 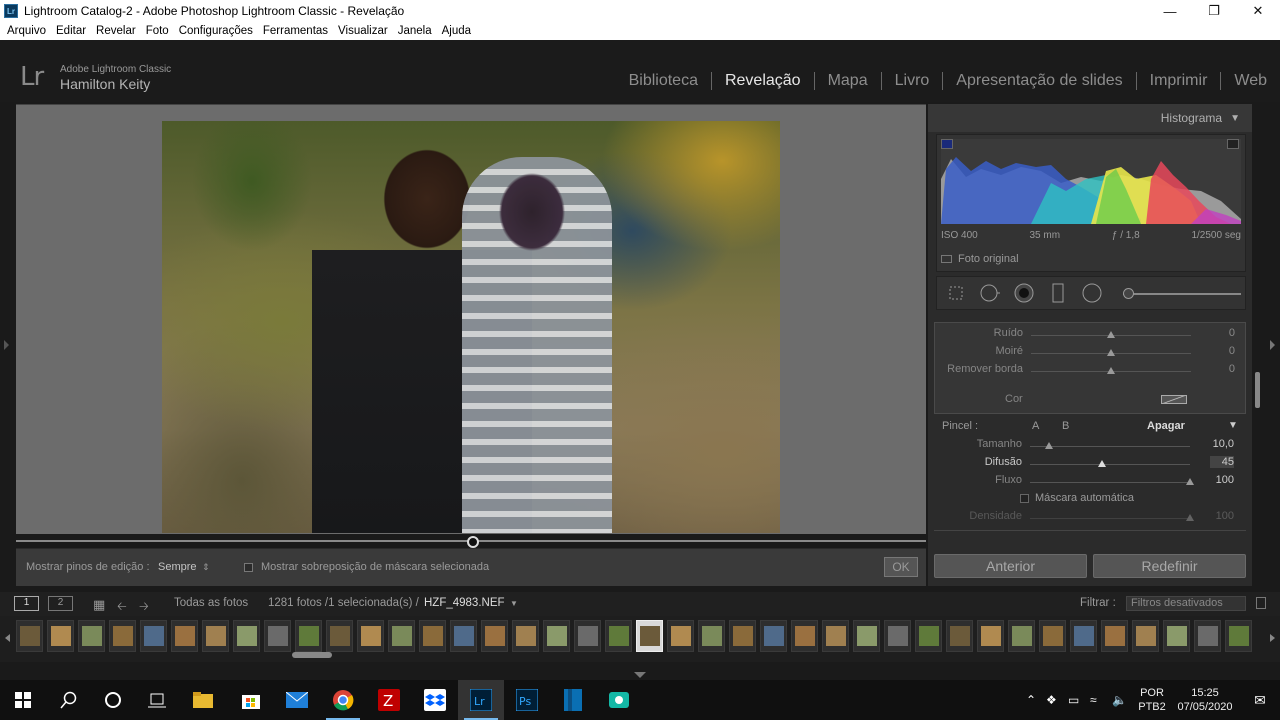 What do you see at coordinates (1170, 11) in the screenshot?
I see `minimize-icon: —` at bounding box center [1170, 11].